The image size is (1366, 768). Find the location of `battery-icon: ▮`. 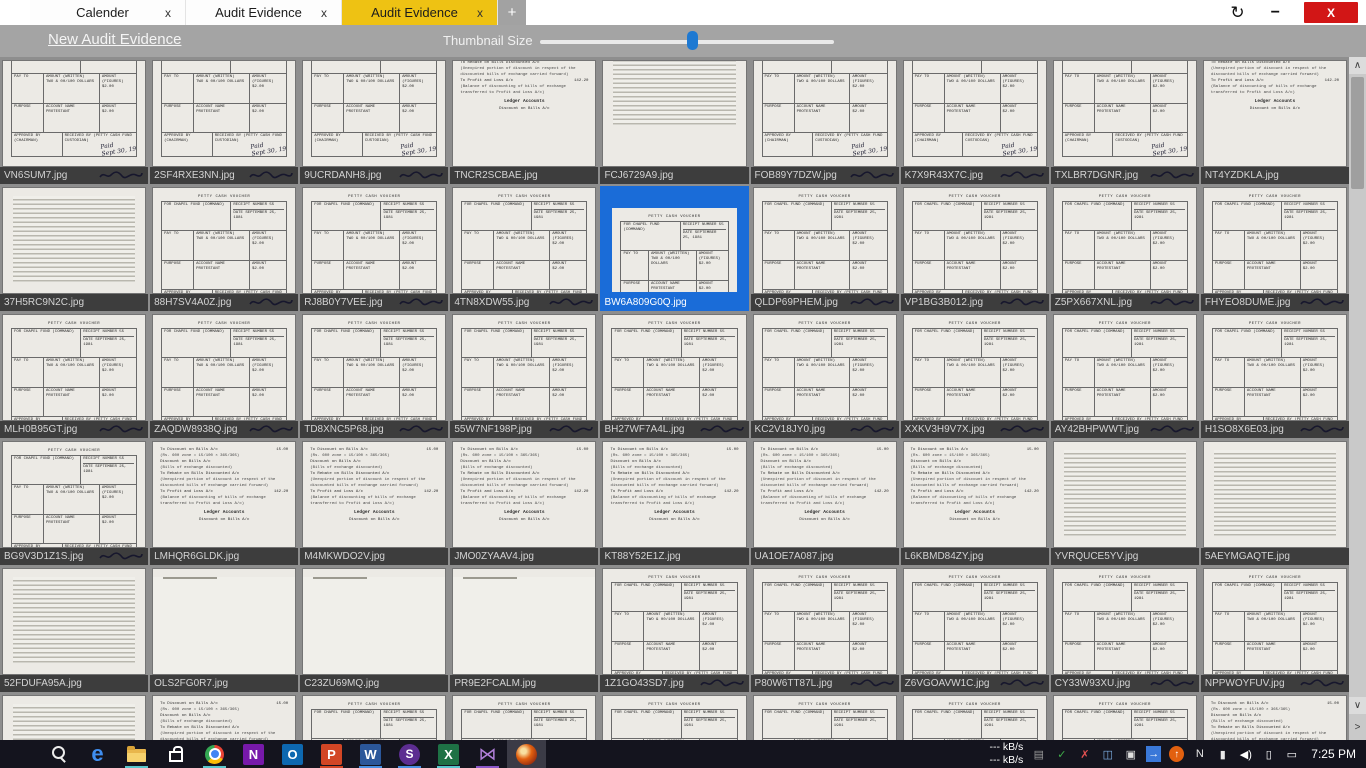

battery-icon: ▮ is located at coordinates (1222, 754).